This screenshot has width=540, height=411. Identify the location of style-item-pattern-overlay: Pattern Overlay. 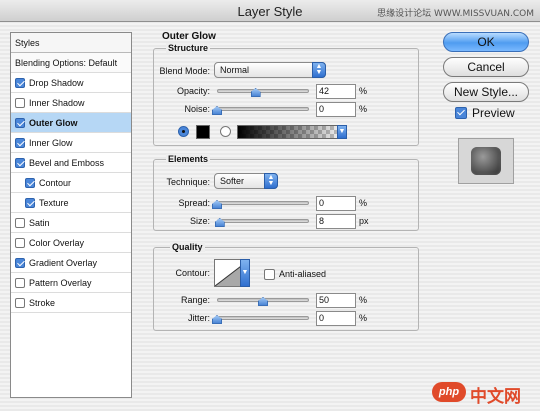
(71, 283).